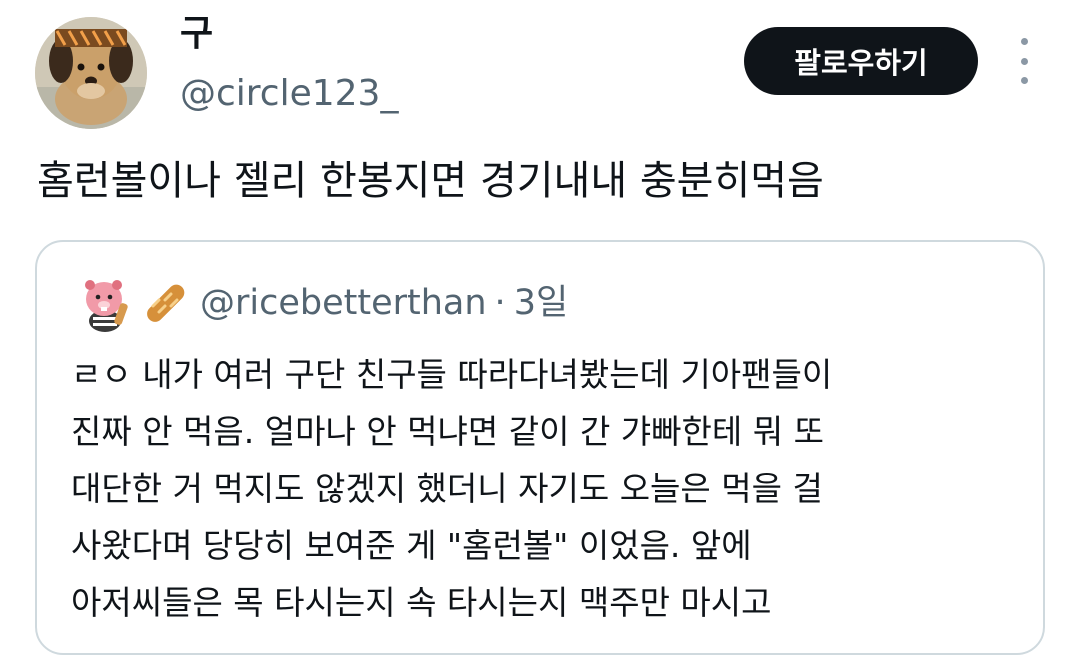  I want to click on author-handle: @circle123_, so click(289, 93).